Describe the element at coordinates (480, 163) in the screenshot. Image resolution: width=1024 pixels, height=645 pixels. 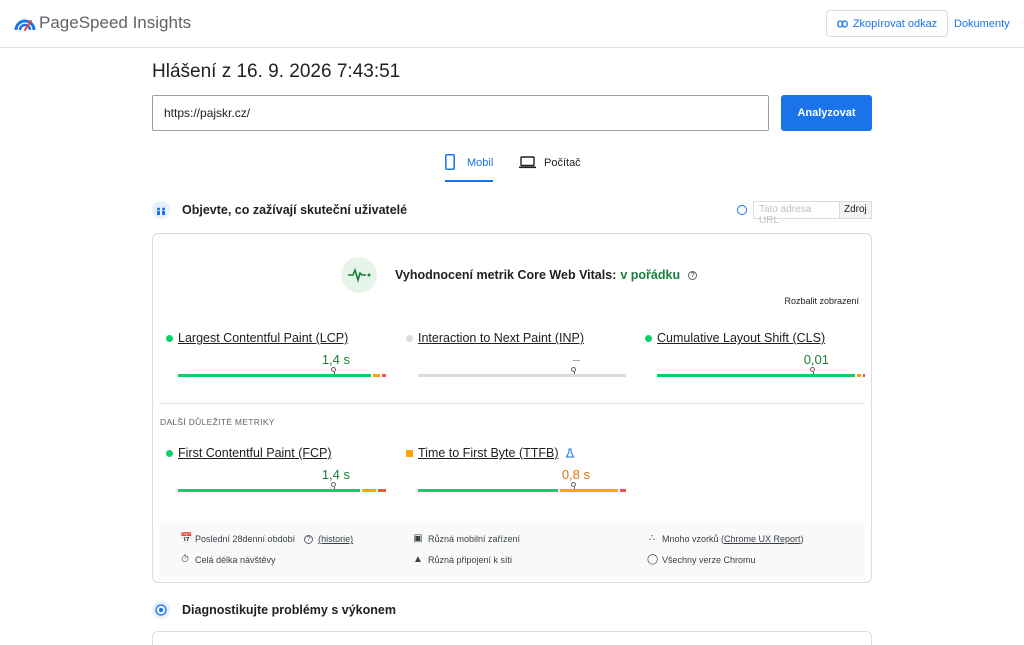
I see `tab-mobile-label: Mobil` at that location.